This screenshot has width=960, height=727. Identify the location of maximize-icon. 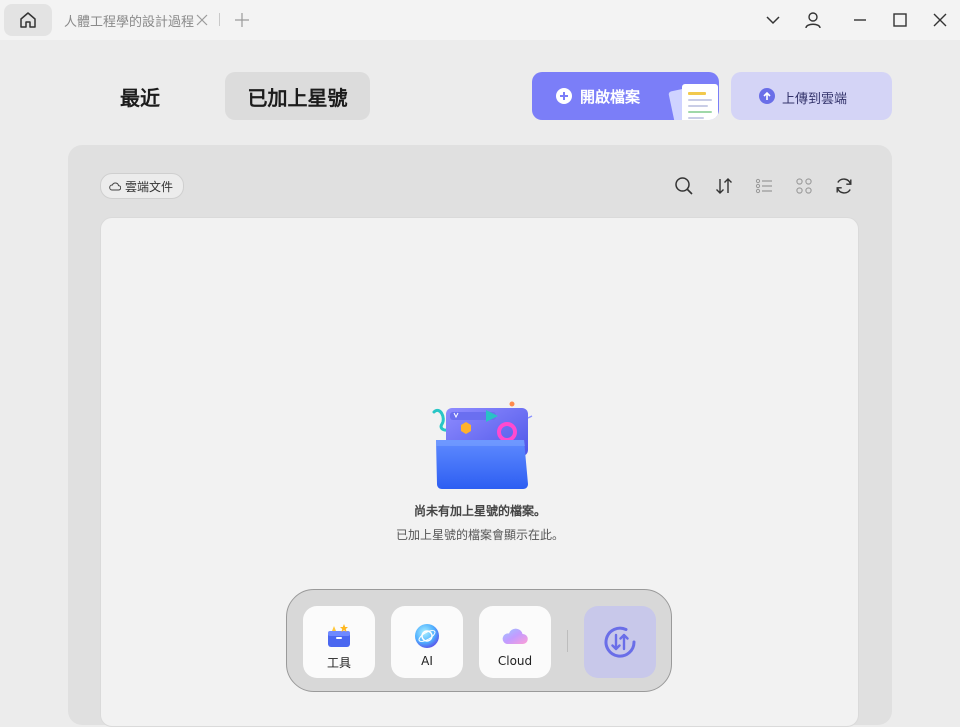
(900, 20).